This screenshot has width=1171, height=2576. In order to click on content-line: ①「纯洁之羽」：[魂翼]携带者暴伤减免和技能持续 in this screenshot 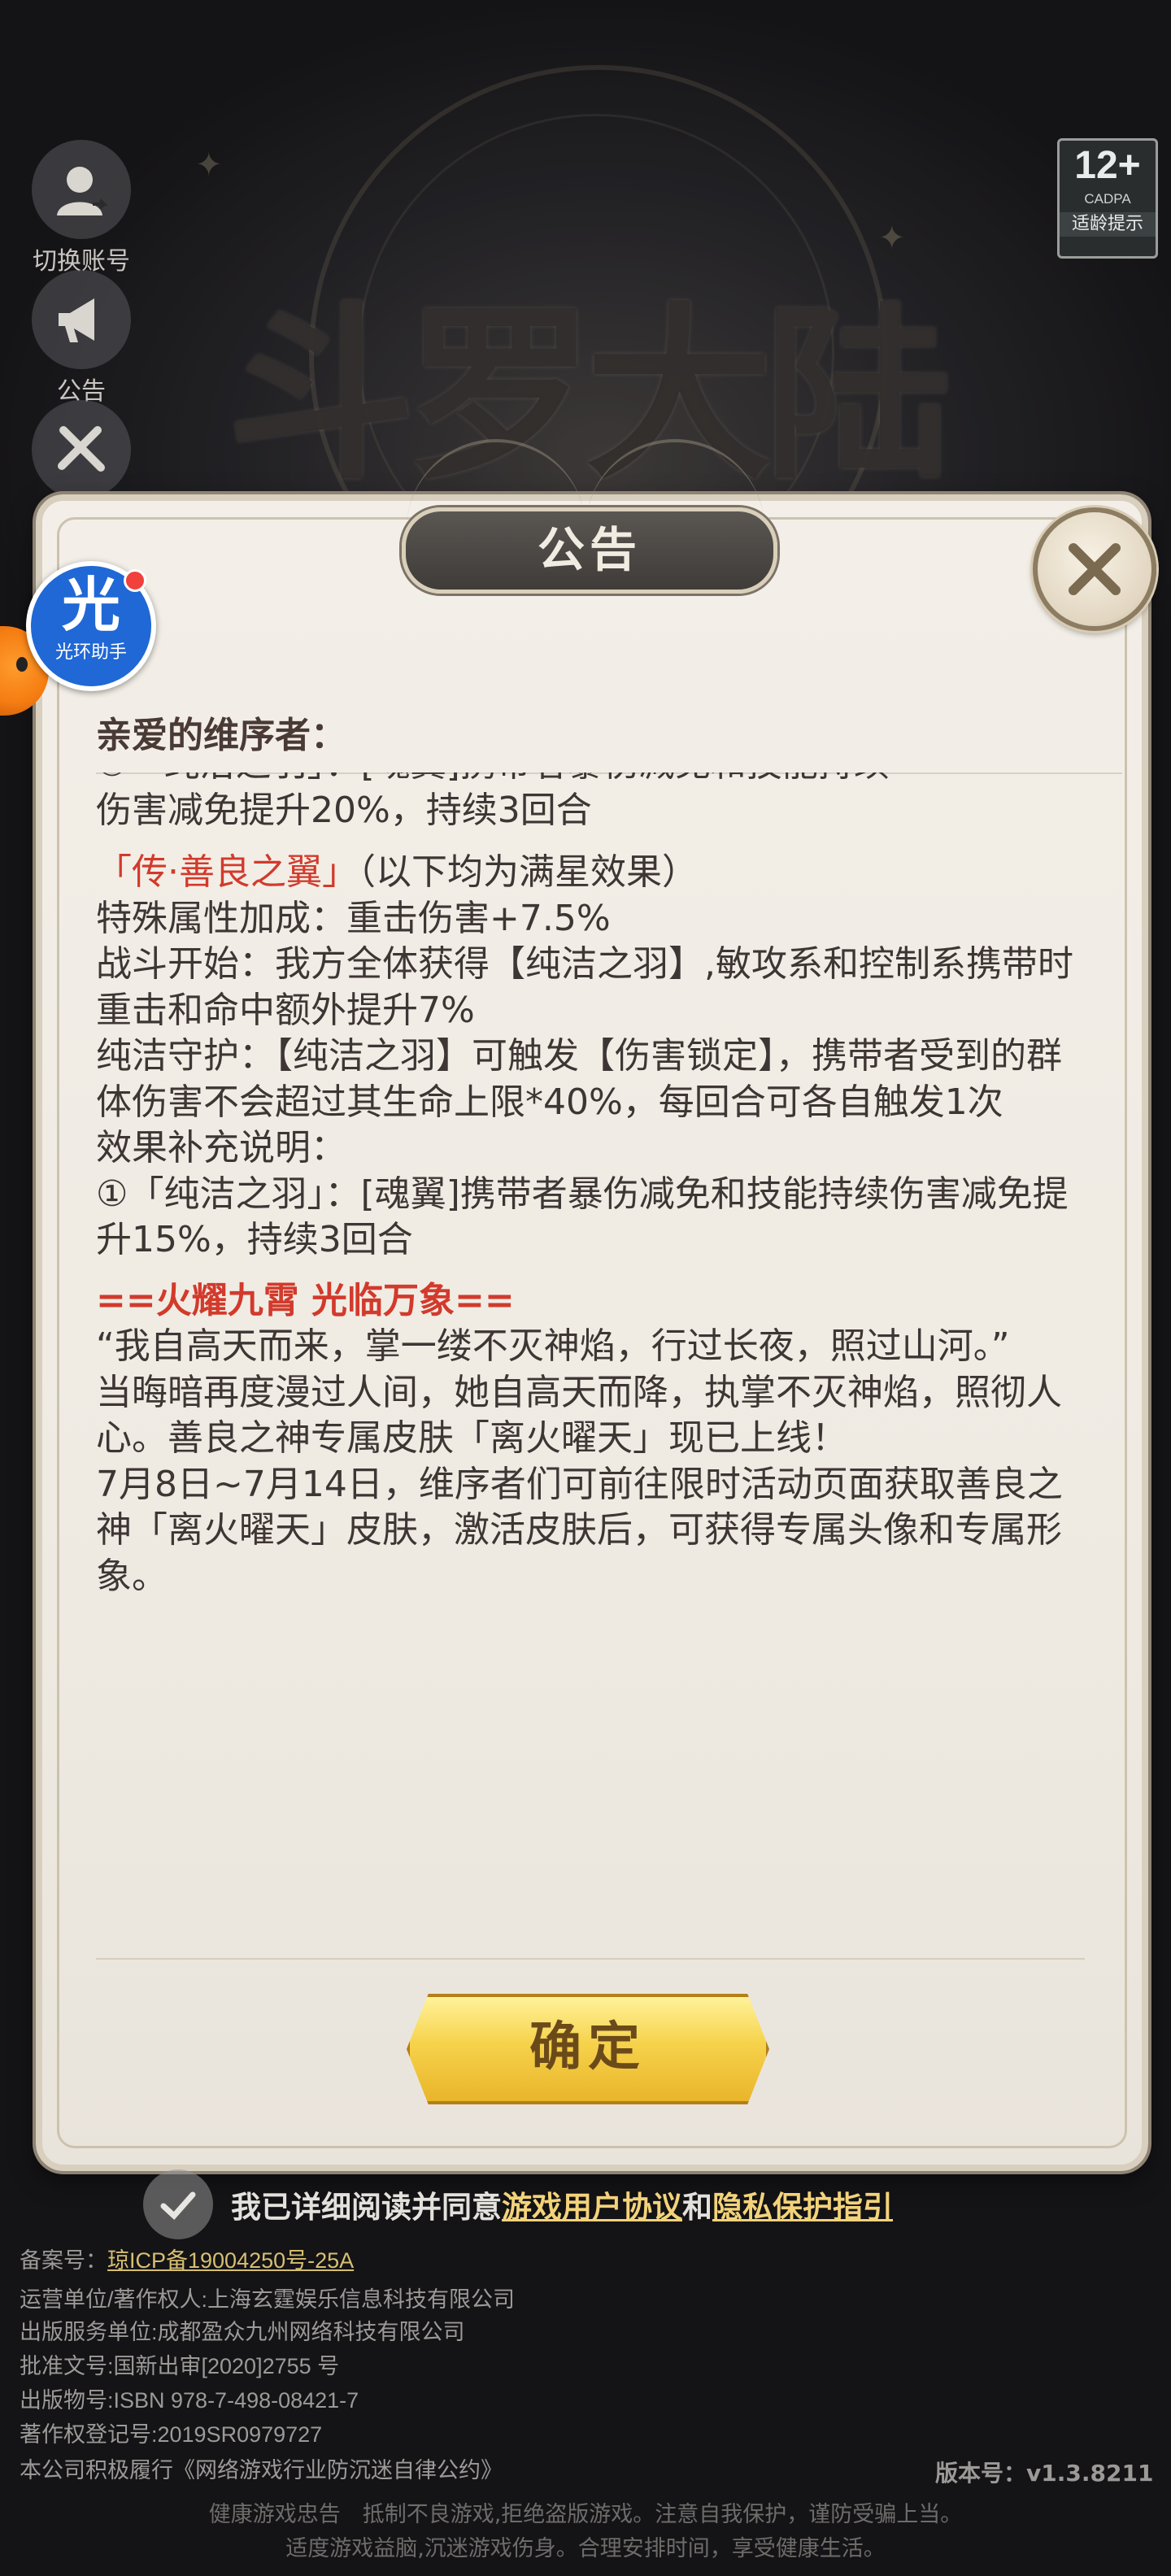, I will do `click(592, 780)`.